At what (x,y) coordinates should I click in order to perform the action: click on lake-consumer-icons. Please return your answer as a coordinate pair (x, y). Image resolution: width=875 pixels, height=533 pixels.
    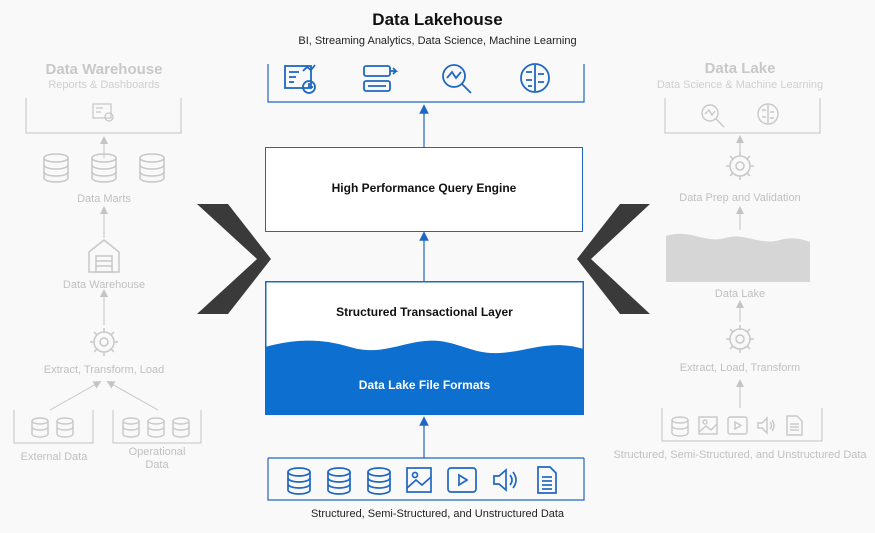
    Looking at the image, I should click on (740, 115).